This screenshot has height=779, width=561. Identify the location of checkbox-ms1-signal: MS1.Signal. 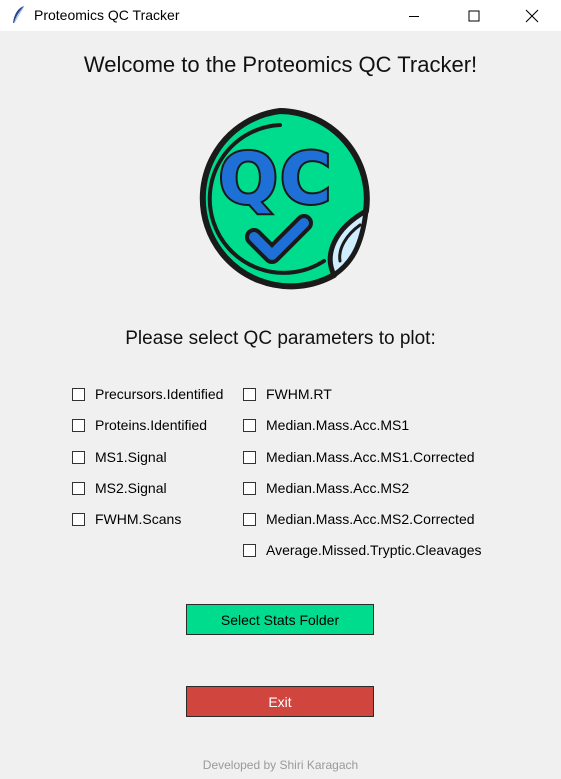
(119, 457).